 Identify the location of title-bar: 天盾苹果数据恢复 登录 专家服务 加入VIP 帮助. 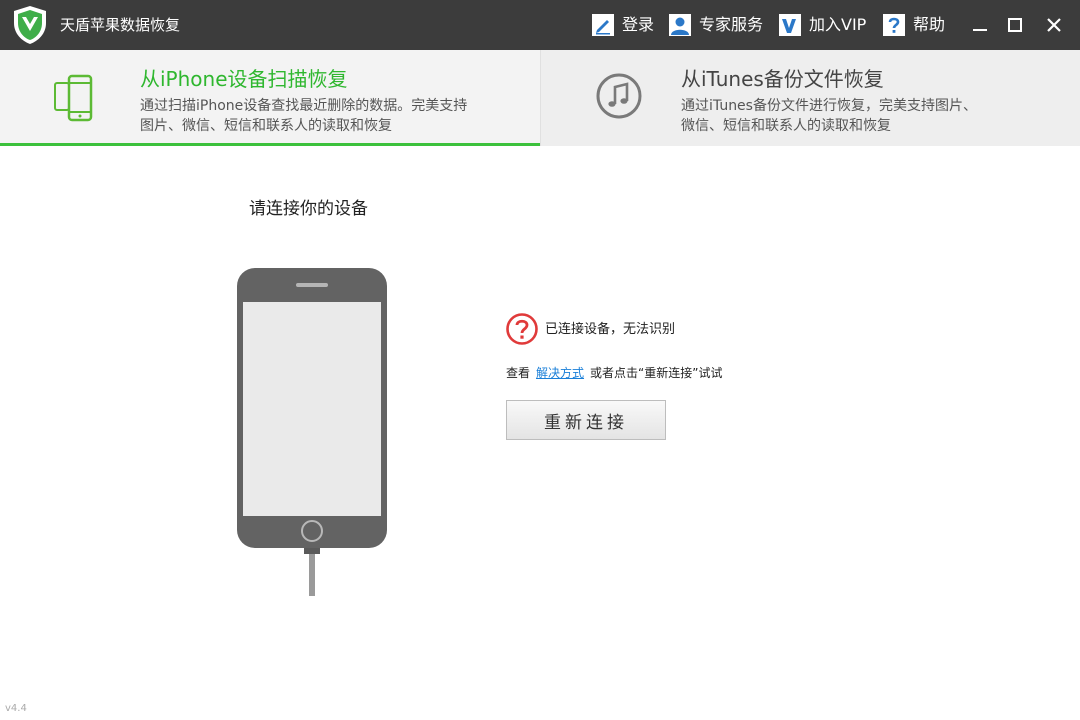
(540, 25).